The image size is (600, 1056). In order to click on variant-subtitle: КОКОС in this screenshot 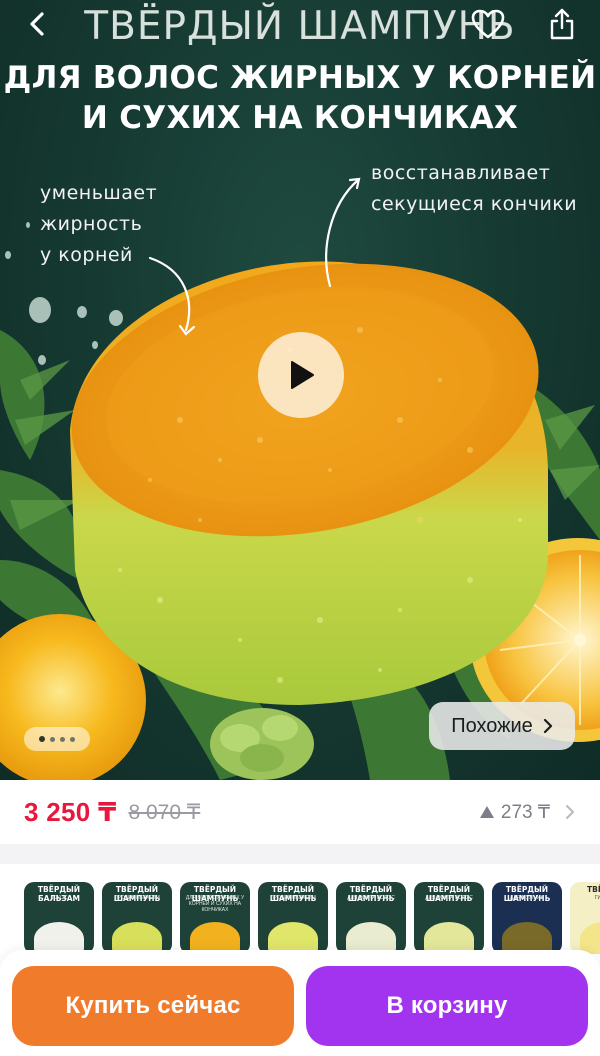, I will do `click(59, 898)`.